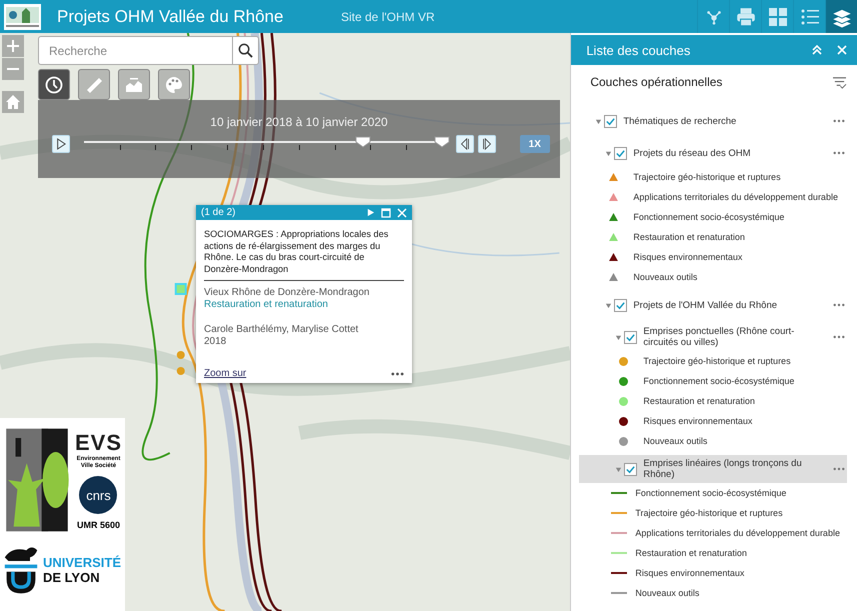 The height and width of the screenshot is (611, 857). I want to click on layer-row: Projets du réseau des OHM, so click(713, 153).